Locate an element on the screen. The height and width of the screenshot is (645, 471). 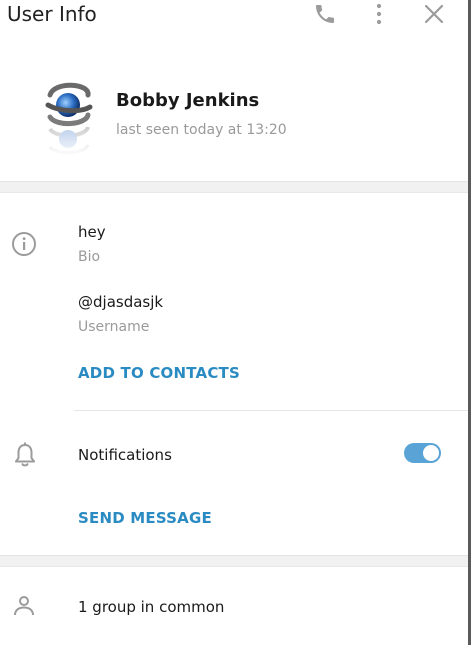
close-icon is located at coordinates (434, 14).